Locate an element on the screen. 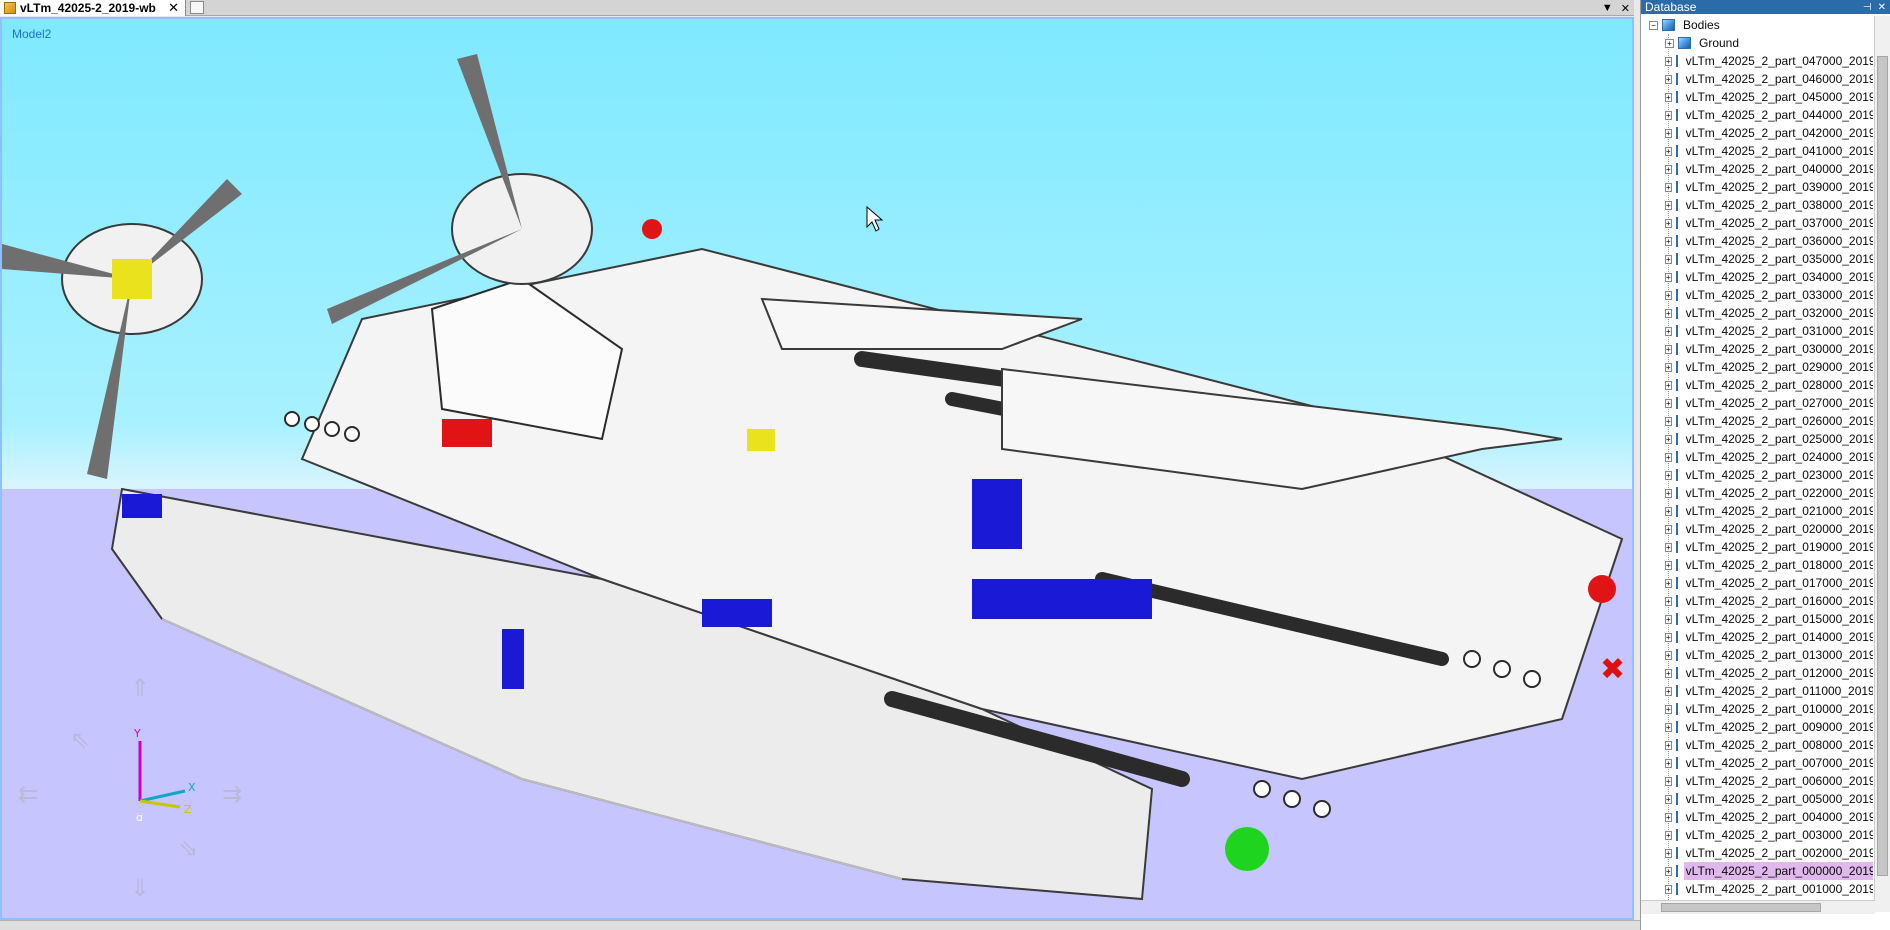 Image resolution: width=1890 pixels, height=930 pixels. pan-down-icon: ⇓ is located at coordinates (140, 889).